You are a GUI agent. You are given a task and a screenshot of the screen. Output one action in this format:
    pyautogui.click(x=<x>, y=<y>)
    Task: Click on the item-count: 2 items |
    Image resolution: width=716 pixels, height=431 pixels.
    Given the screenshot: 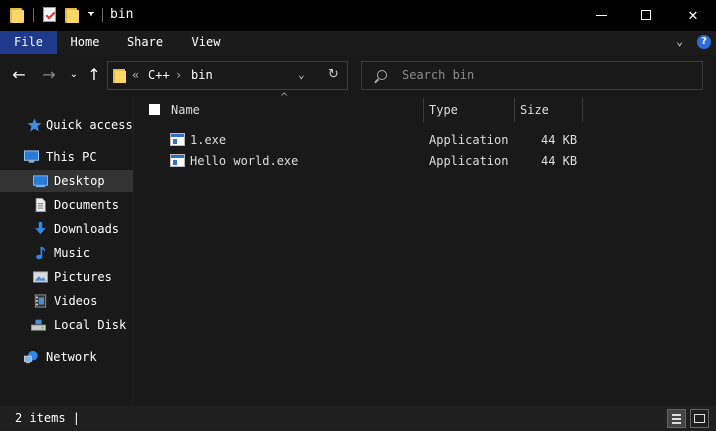 What is the action you would take?
    pyautogui.click(x=48, y=418)
    